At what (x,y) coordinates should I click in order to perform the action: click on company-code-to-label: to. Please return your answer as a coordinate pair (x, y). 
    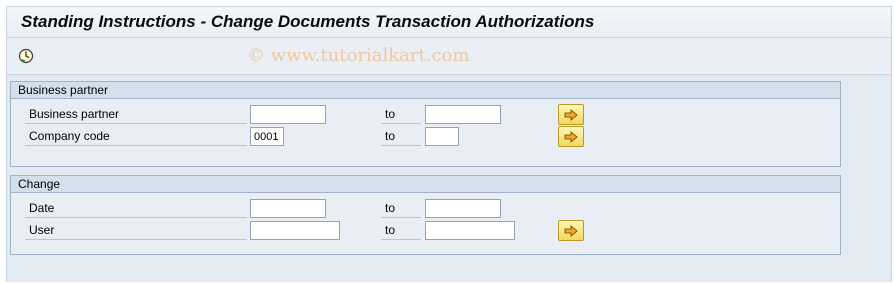
    Looking at the image, I should click on (401, 136).